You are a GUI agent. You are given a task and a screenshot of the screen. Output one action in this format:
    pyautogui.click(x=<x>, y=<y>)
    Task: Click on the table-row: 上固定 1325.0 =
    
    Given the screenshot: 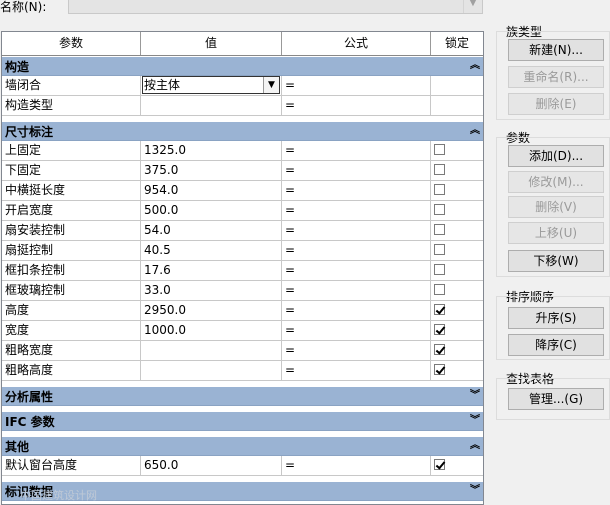 What is the action you would take?
    pyautogui.click(x=242, y=151)
    